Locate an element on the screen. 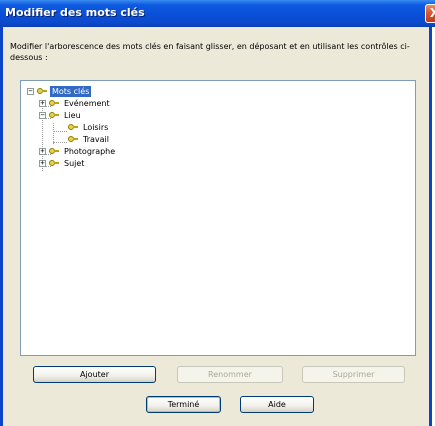  tree-node-sujet: + Sujet is located at coordinates (62, 163).